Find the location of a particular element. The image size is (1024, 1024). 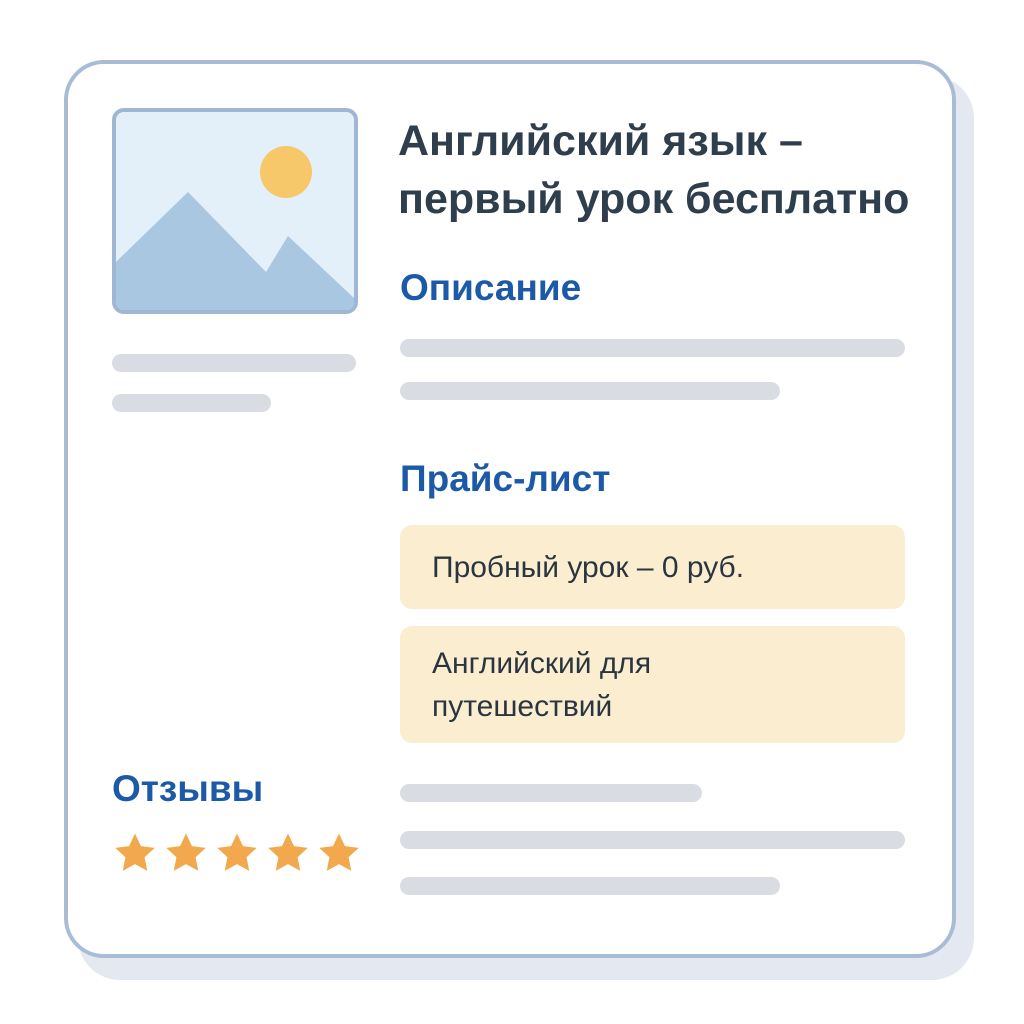

pricelist-heading: Прайс-лист is located at coordinates (505, 478).